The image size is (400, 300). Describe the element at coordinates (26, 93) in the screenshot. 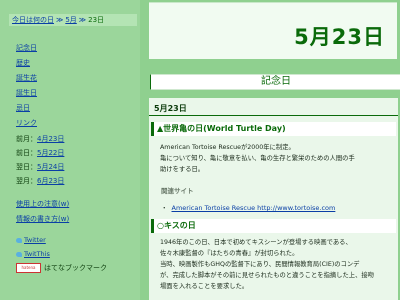

I see `sidebar-item-tanjoubi: 誕生日` at that location.